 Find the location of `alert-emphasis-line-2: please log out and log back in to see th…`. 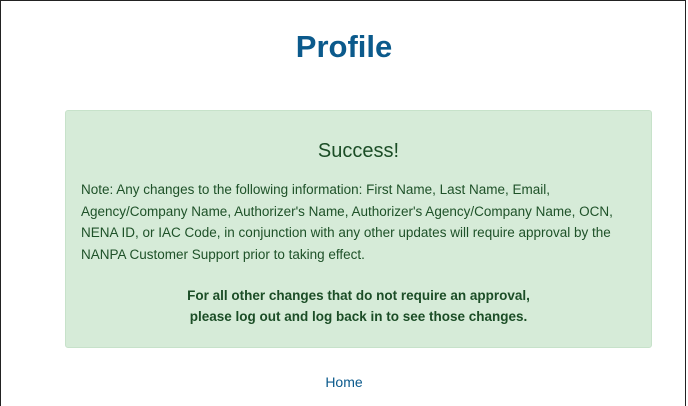

alert-emphasis-line-2: please log out and log back in to see th… is located at coordinates (358, 316).